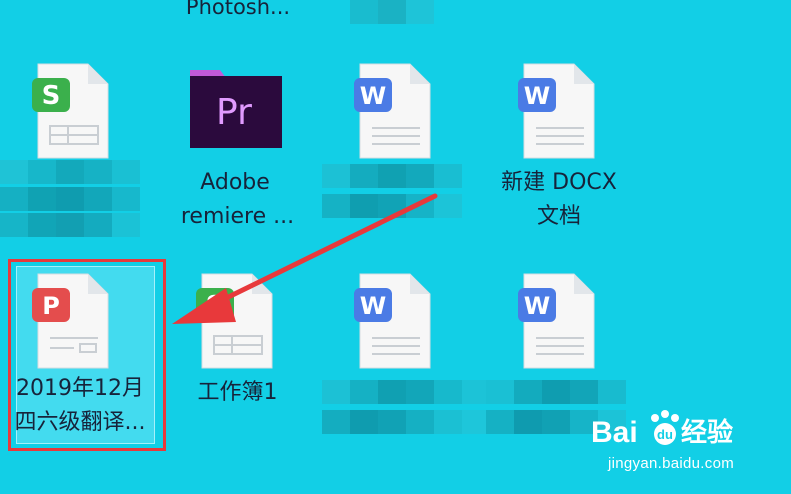 The image size is (791, 494). Describe the element at coordinates (237, 392) in the screenshot. I see `desktop-icon-workbook1-label: 工作簿1` at that location.